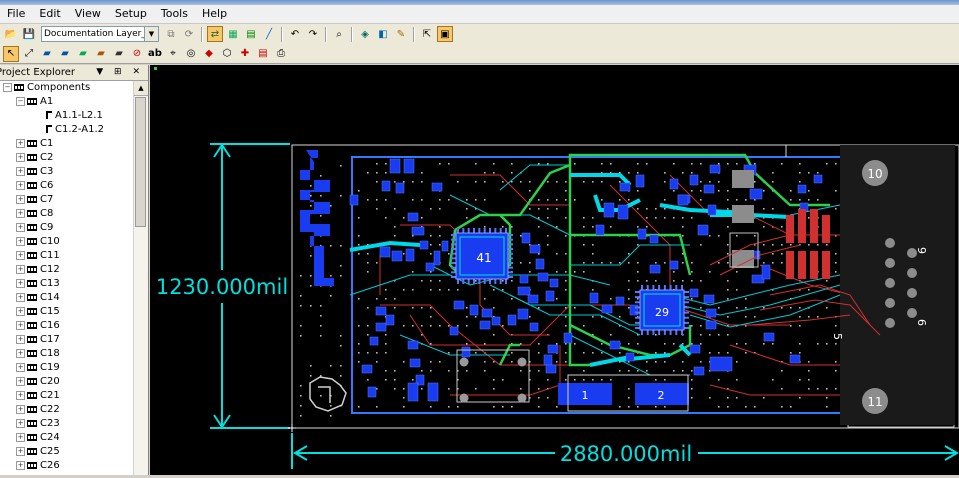 This screenshot has width=959, height=478. What do you see at coordinates (66, 270) in the screenshot?
I see `tree-item-component: + C12` at bounding box center [66, 270].